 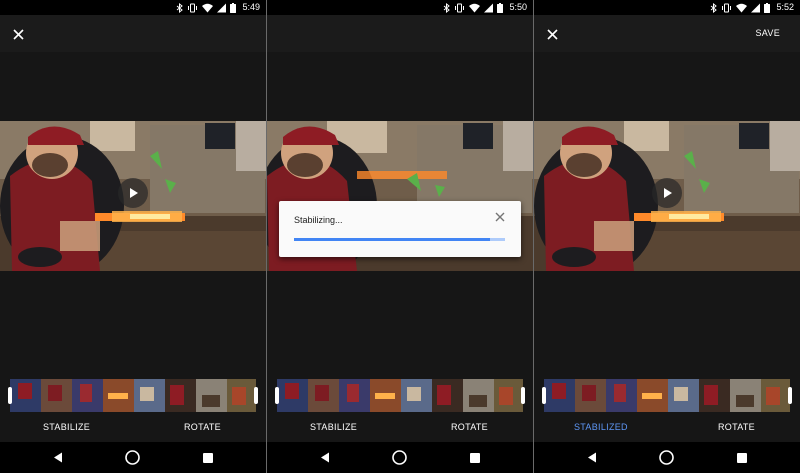 I want to click on app-bar: SAVE, so click(x=667, y=33).